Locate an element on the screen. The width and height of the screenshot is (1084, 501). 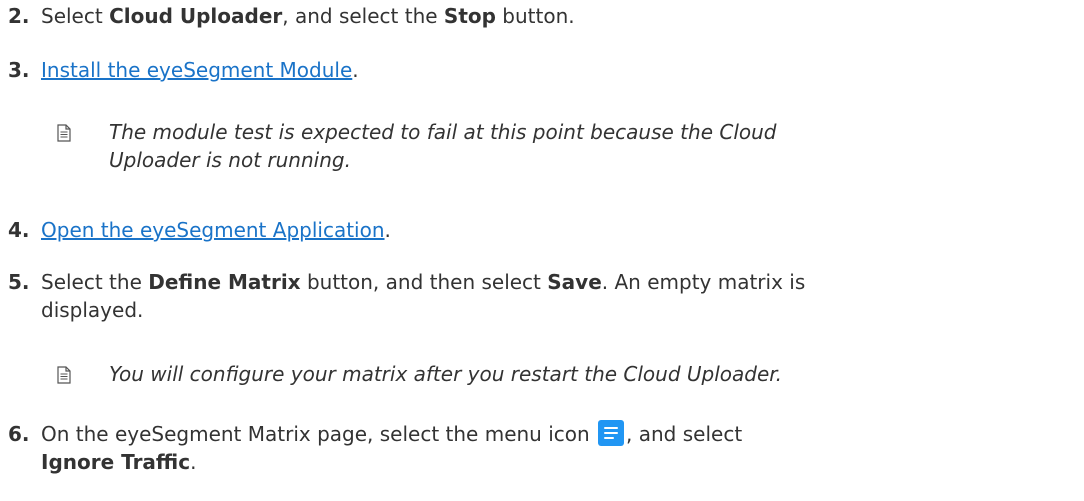
step-3: 3. Install the eyeSegment Module. is located at coordinates (538, 70).